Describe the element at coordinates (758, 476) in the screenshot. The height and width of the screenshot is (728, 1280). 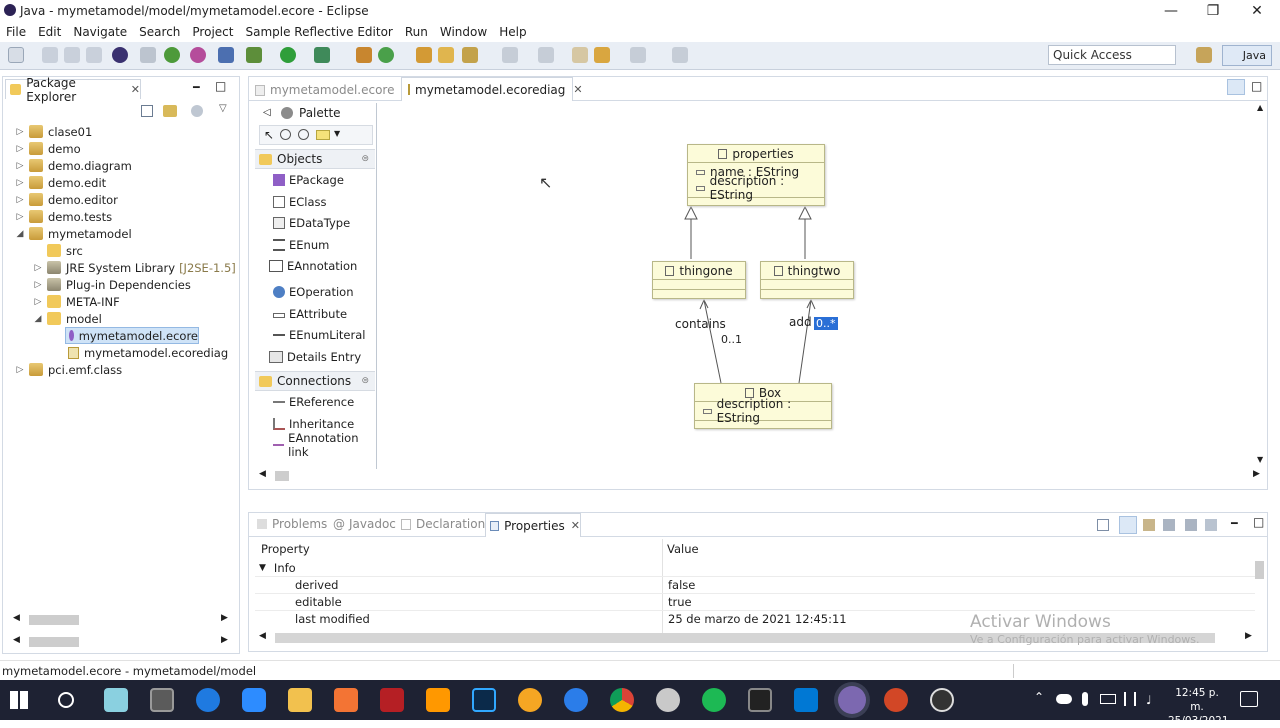
I see `editor-horizontal-scrollbar: ◀ ▶` at that location.